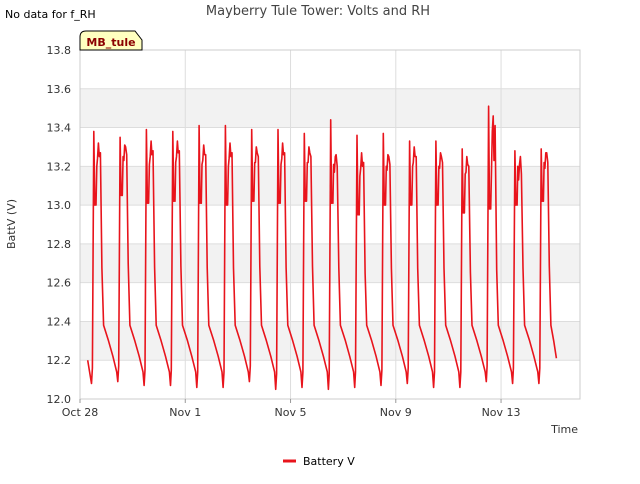  I want to click on y-tick-label: 13.2, so click(59, 166).